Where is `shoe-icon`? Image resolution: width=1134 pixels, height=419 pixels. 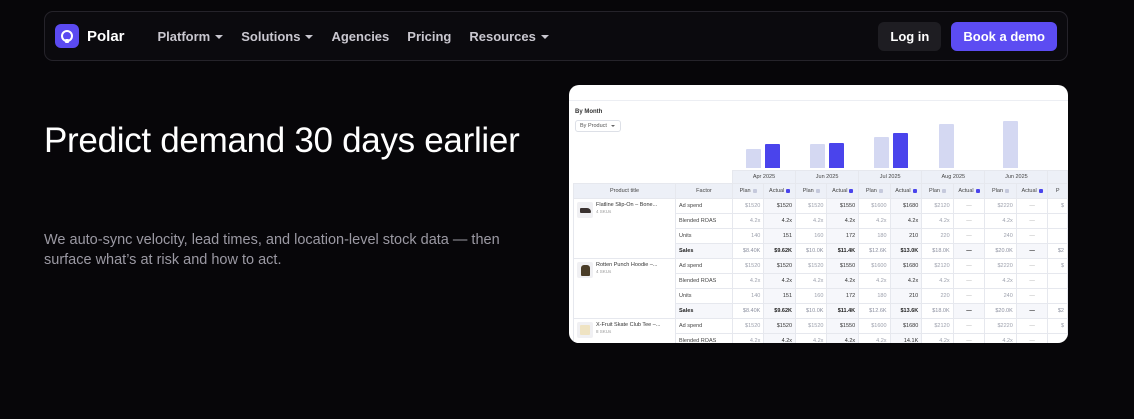
shoe-icon is located at coordinates (585, 210).